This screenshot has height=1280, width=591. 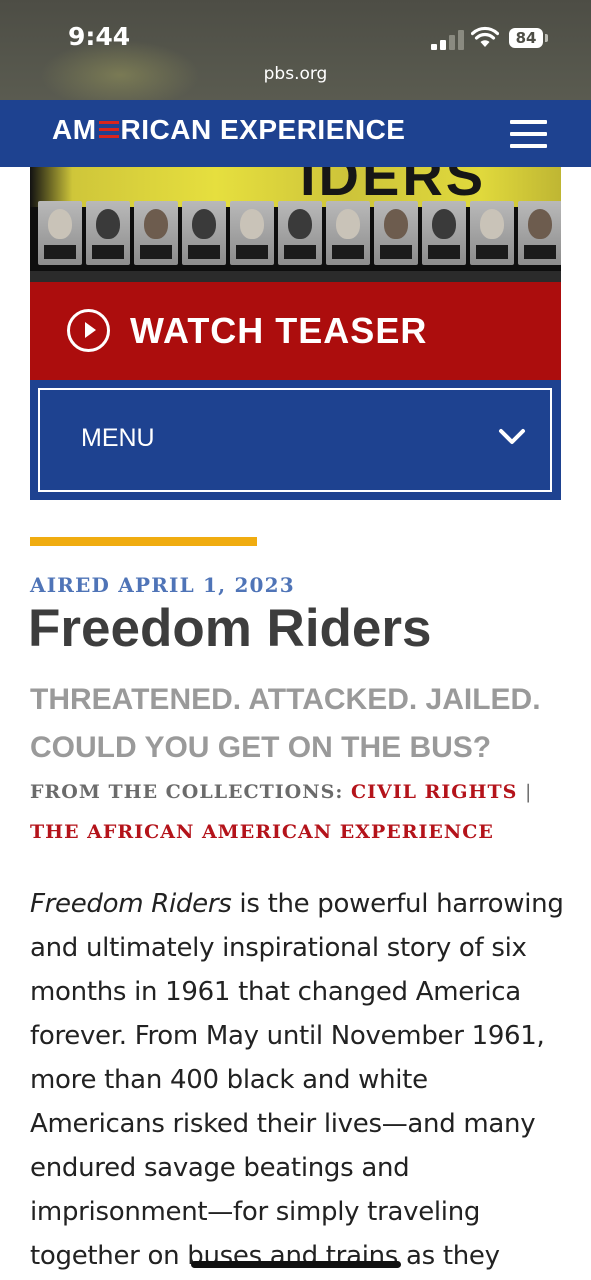 What do you see at coordinates (118, 438) in the screenshot?
I see `menu-label: MENU` at bounding box center [118, 438].